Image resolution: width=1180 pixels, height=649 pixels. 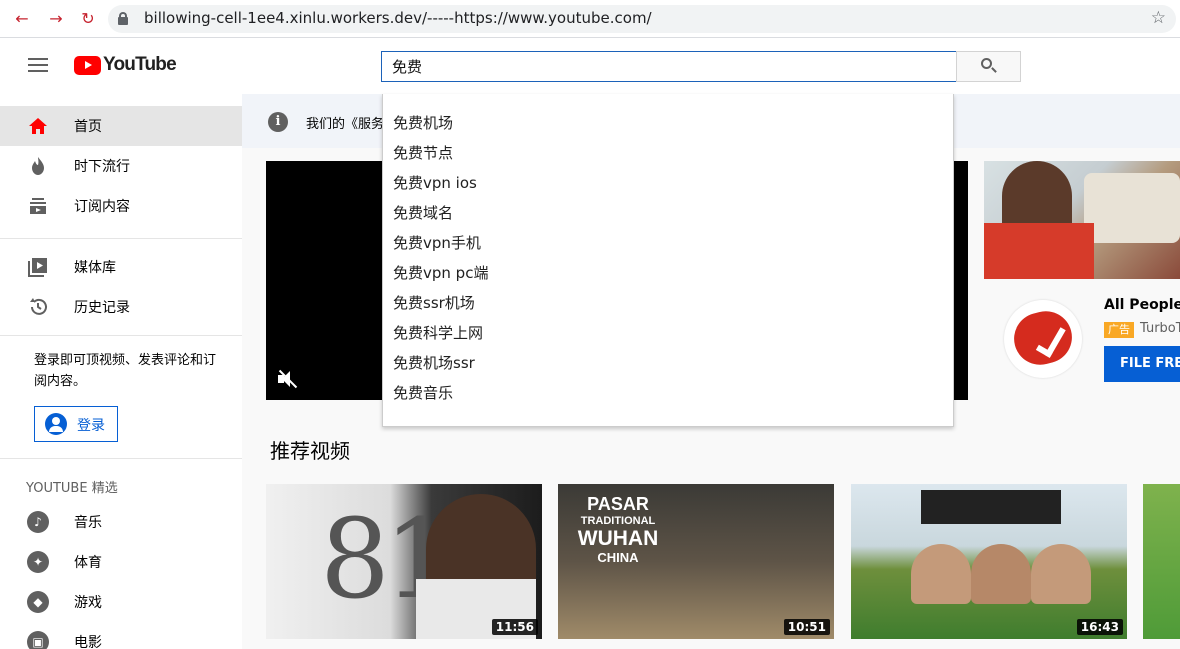 I want to click on sidebar-item-sports: ✦ 体育, so click(x=121, y=562).